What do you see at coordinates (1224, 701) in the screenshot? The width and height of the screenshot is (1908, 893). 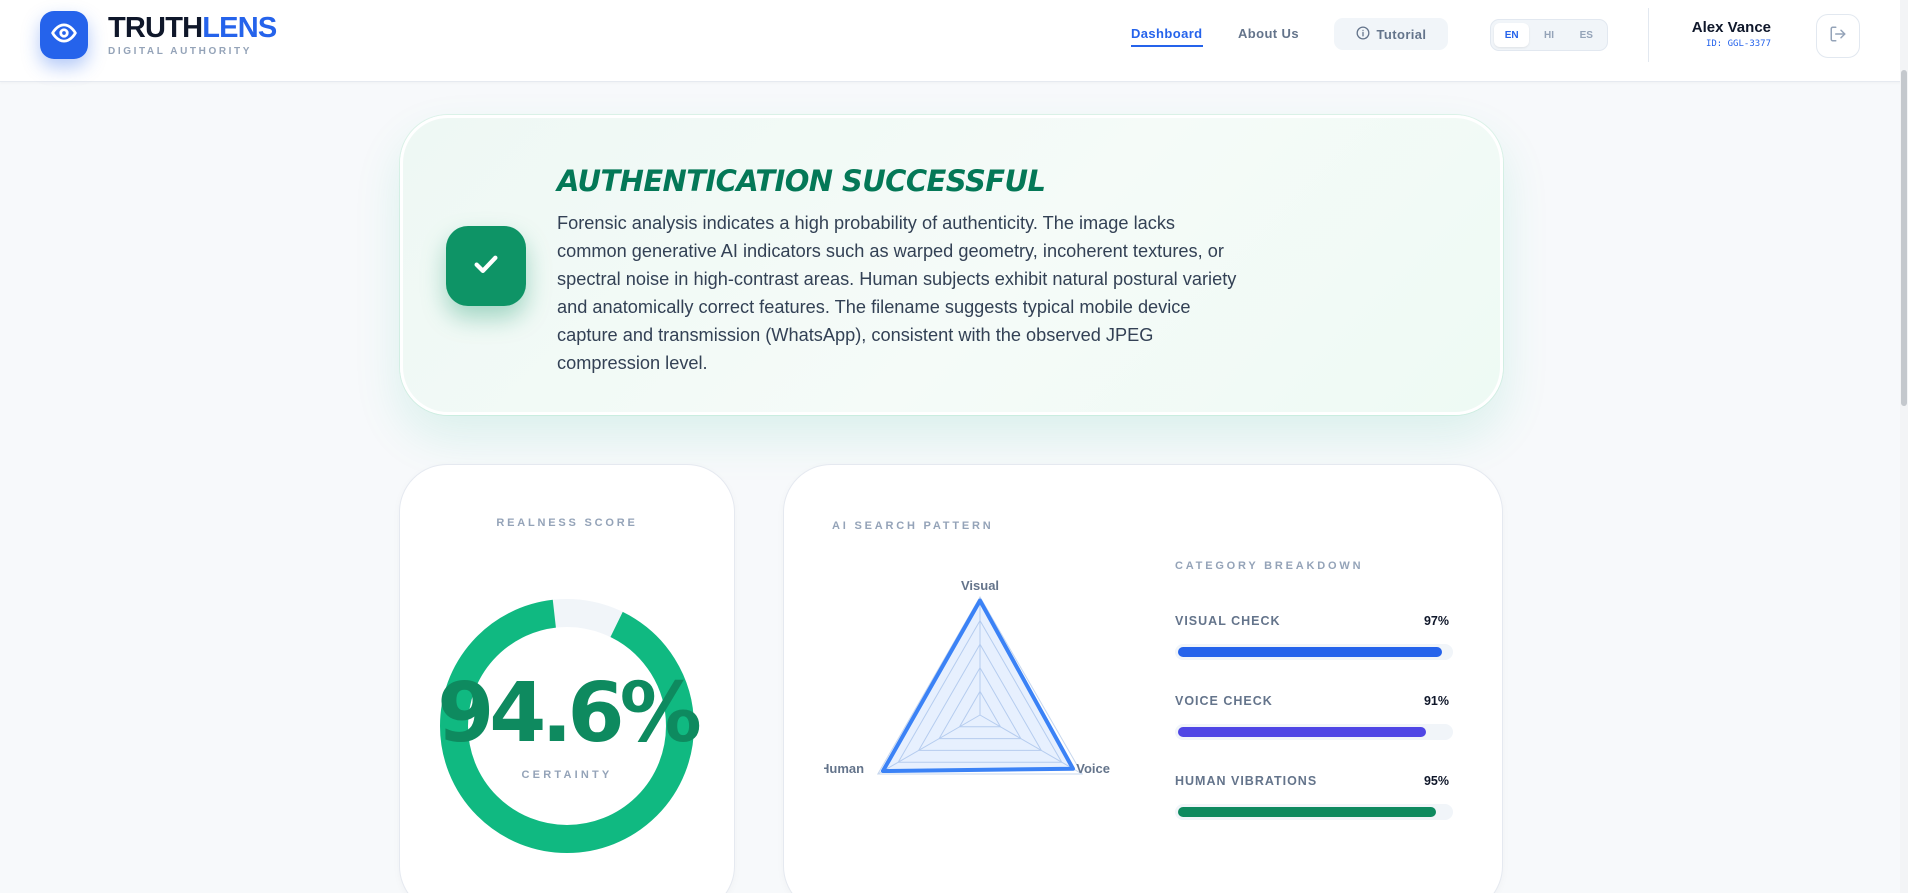 I see `category-label: VOICE CHECK` at bounding box center [1224, 701].